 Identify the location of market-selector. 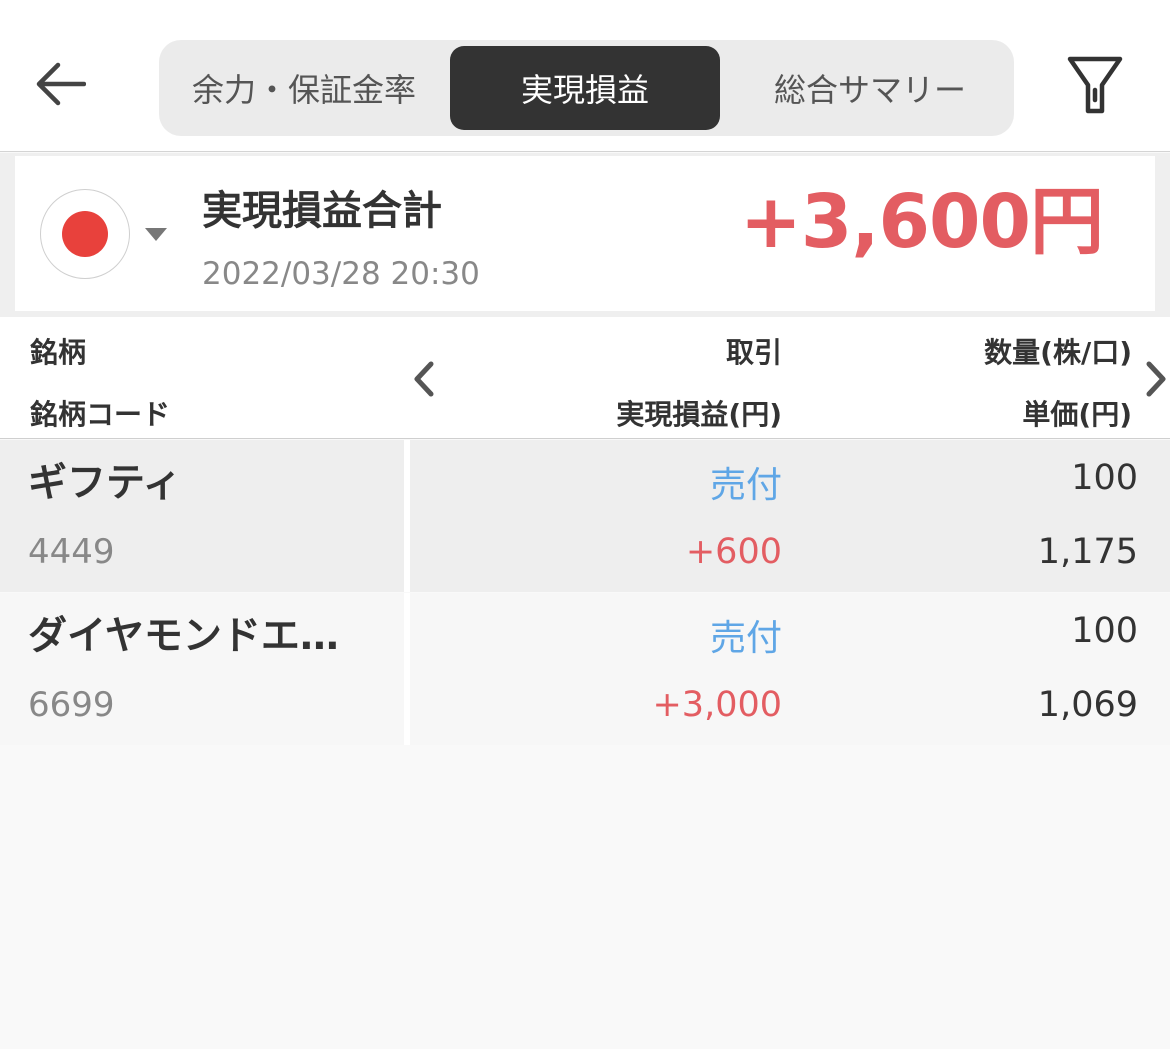
(85, 234).